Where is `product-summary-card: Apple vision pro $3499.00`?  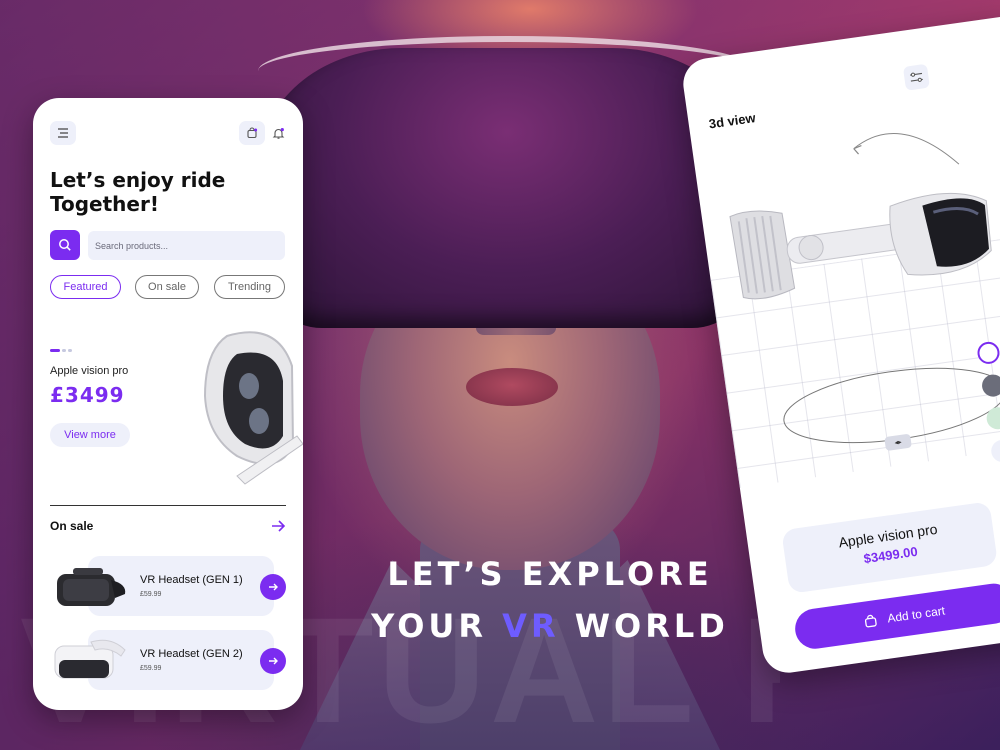 product-summary-card: Apple vision pro $3499.00 is located at coordinates (890, 547).